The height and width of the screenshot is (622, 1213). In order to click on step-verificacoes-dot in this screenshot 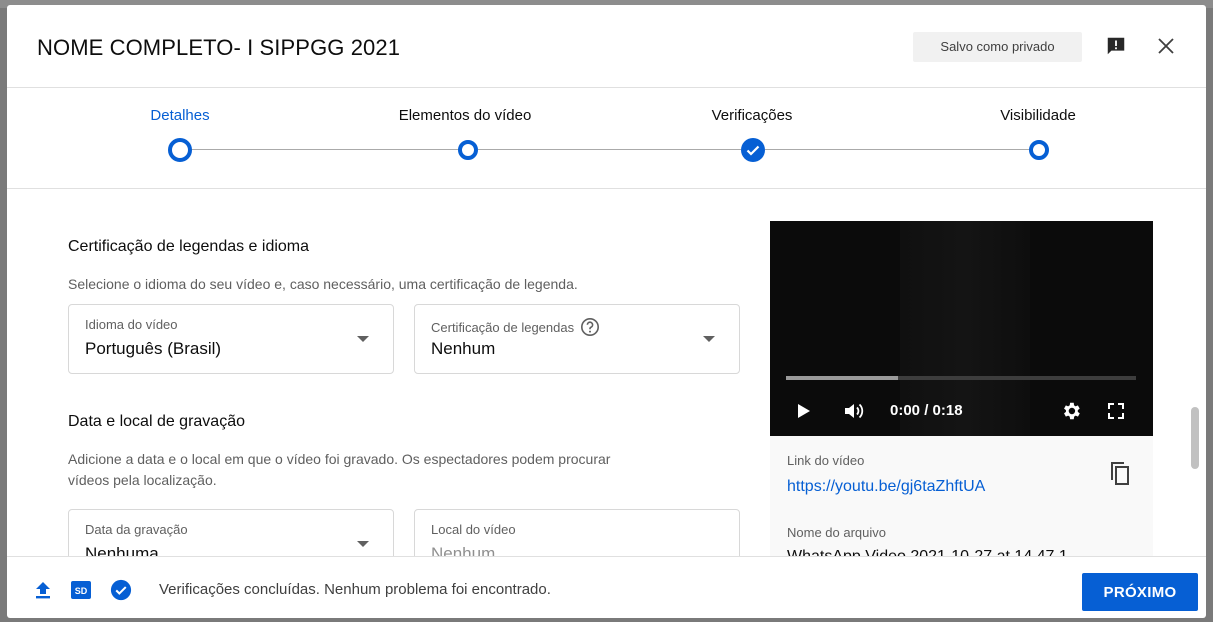, I will do `click(753, 150)`.